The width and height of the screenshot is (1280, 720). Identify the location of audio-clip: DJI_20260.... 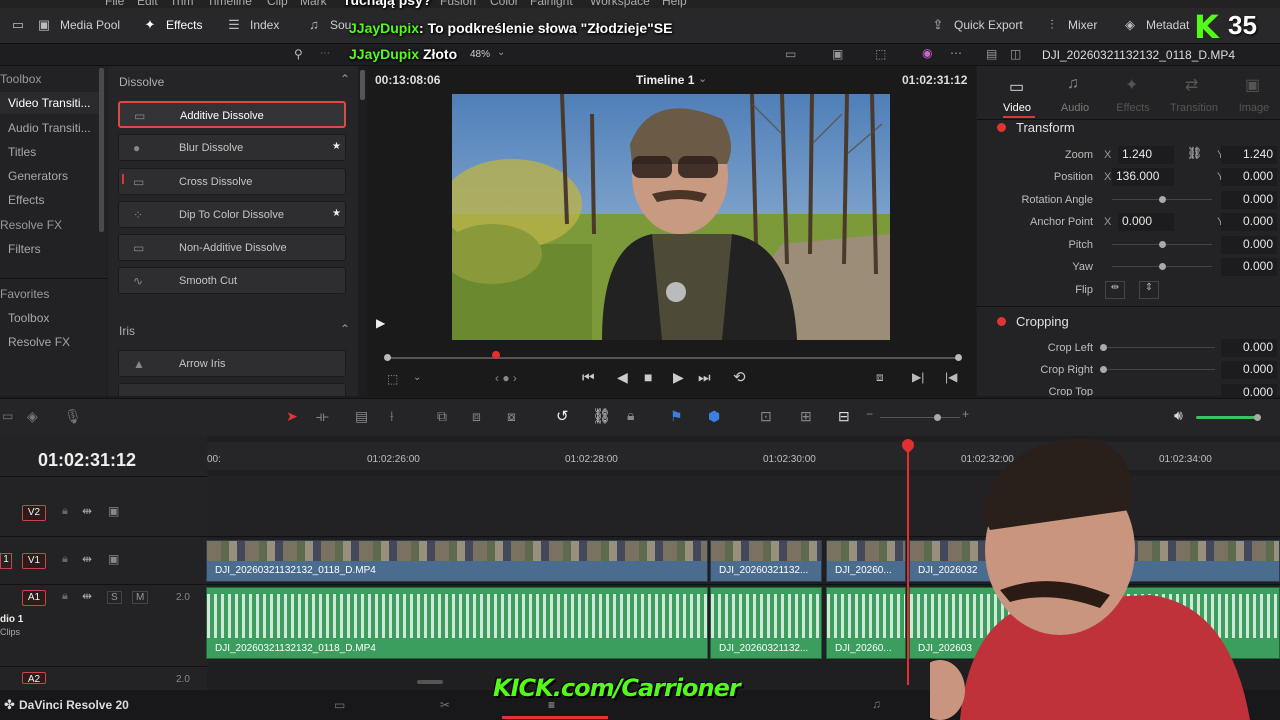
(866, 623).